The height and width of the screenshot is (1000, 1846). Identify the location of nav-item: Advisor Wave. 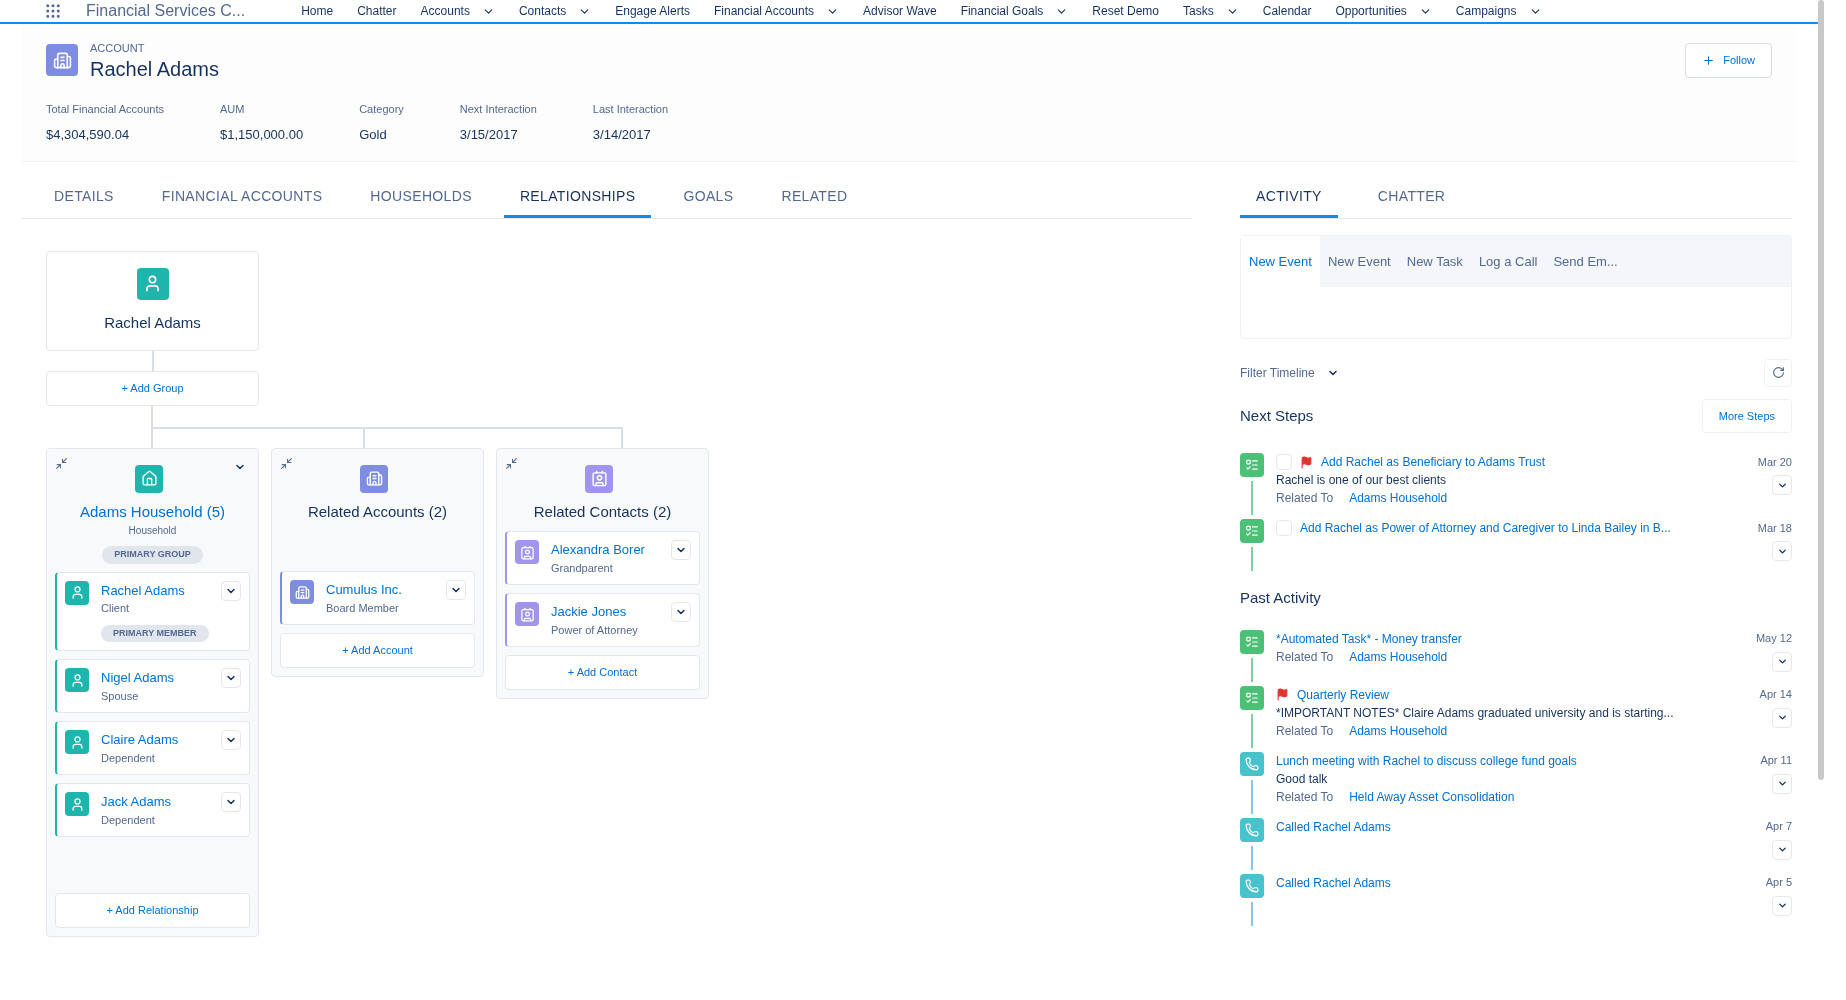
(900, 11).